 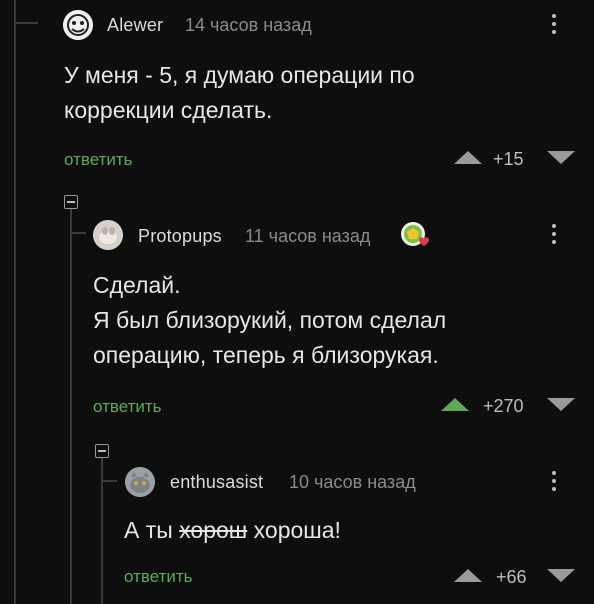 I want to click on timestamp: 10 часов назад, so click(x=352, y=482).